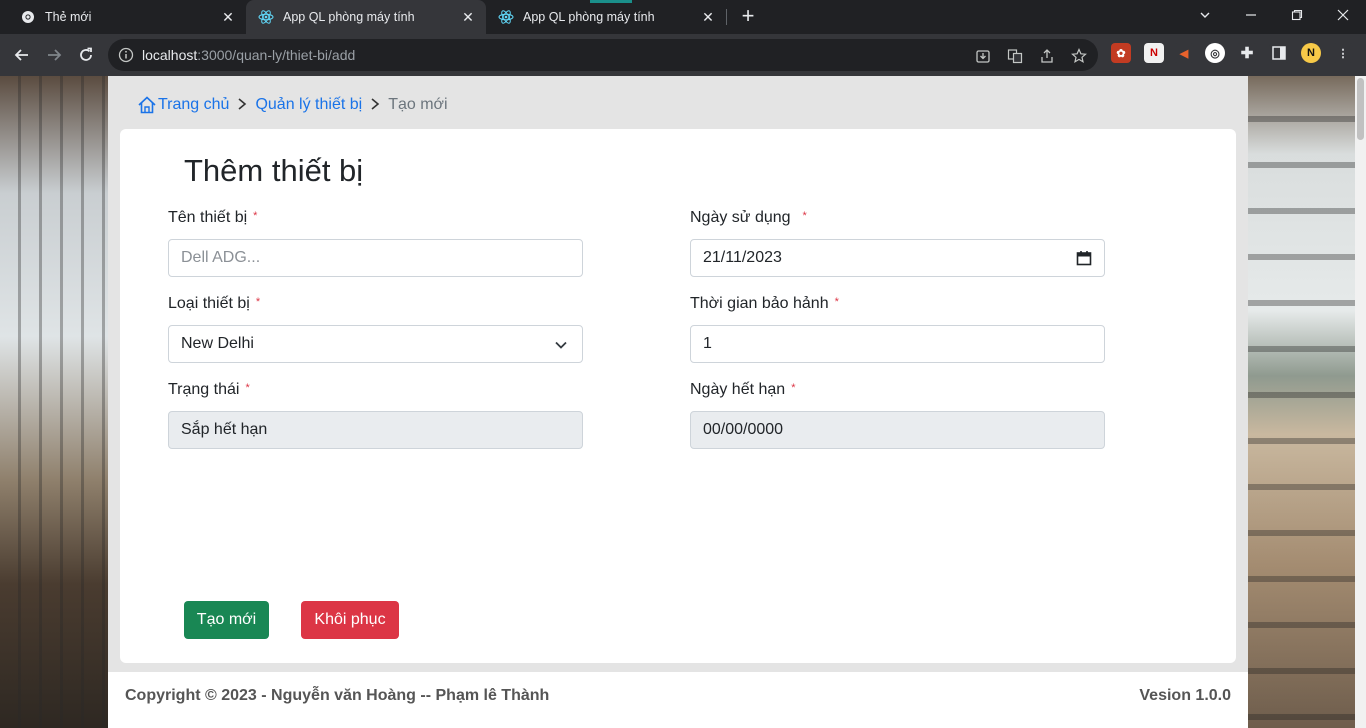 This screenshot has height=728, width=1366. What do you see at coordinates (1360, 402) in the screenshot?
I see `page-scrollbar` at bounding box center [1360, 402].